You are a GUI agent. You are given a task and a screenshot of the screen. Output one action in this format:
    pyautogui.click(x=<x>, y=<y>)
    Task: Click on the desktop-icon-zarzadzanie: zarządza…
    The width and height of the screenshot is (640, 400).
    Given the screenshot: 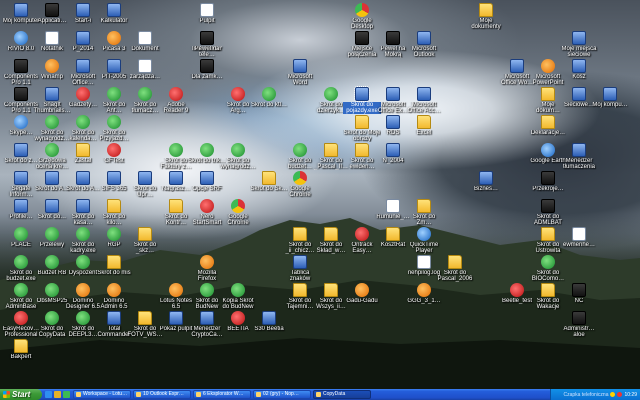 What is the action you would take?
    pyautogui.click(x=145, y=69)
    